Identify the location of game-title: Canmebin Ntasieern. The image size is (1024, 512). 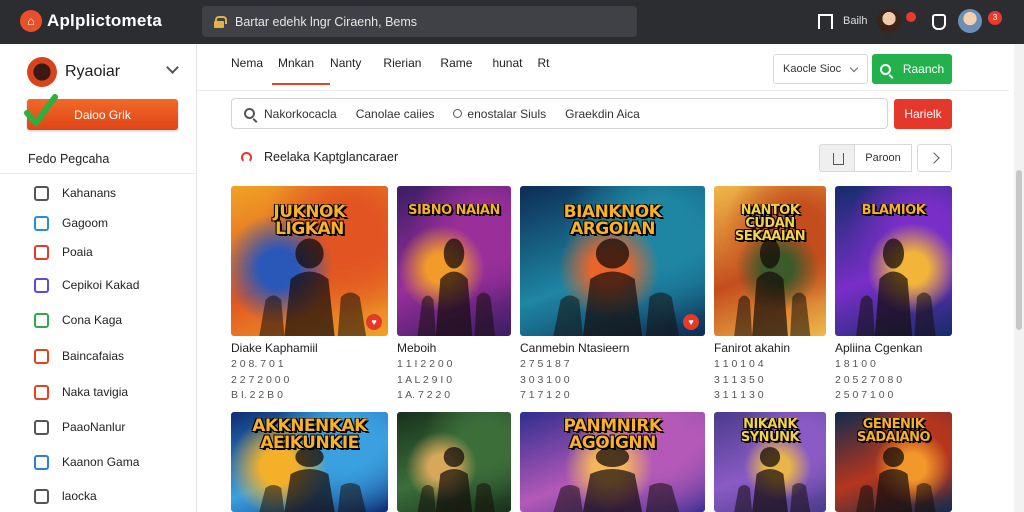
(574, 348).